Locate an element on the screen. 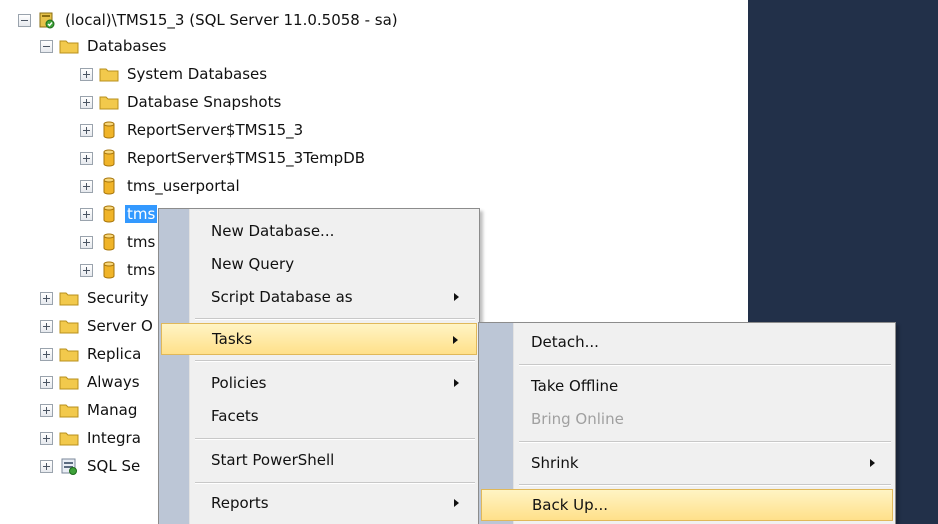  tree-node-alwayson: Always is located at coordinates (91, 382).